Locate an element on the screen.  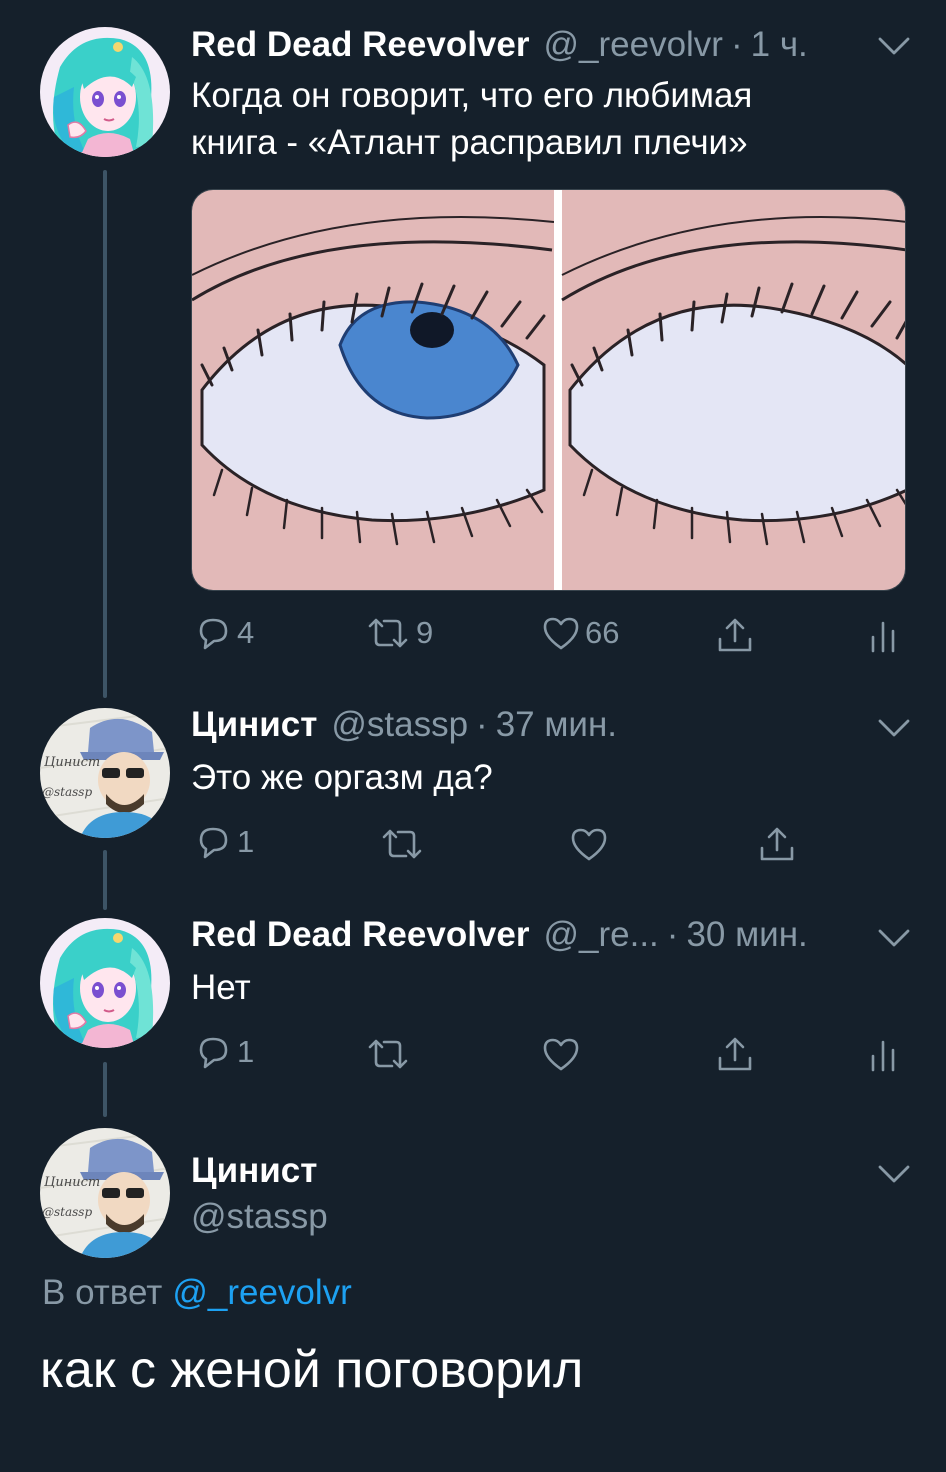
tweet-header: Цинист @stassp · 37 мин. is located at coordinates (404, 725).